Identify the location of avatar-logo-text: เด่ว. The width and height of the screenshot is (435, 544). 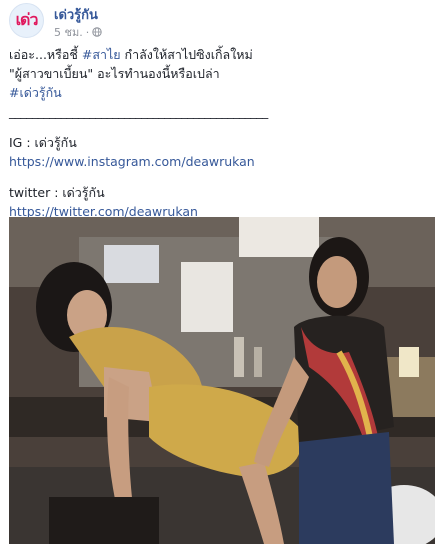
(27, 19).